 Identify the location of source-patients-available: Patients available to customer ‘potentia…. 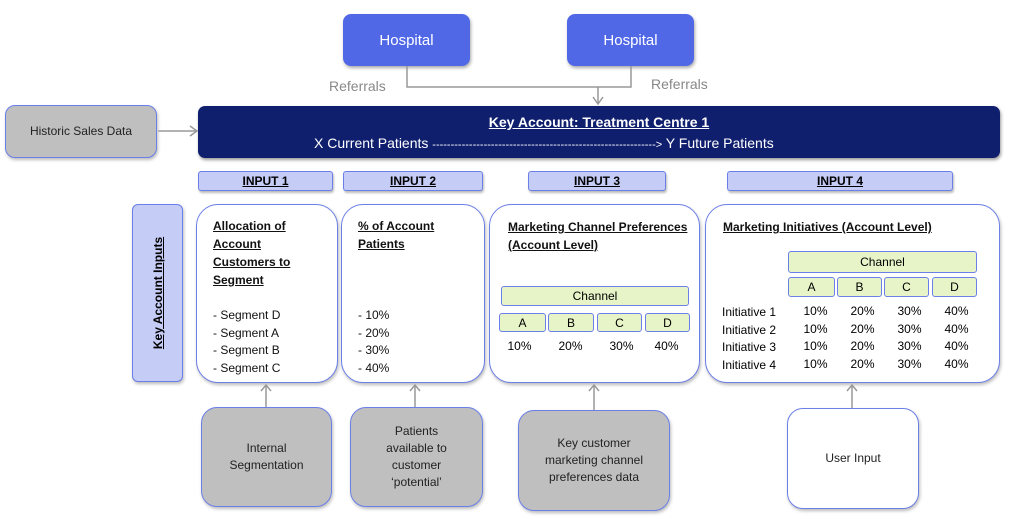
(416, 457).